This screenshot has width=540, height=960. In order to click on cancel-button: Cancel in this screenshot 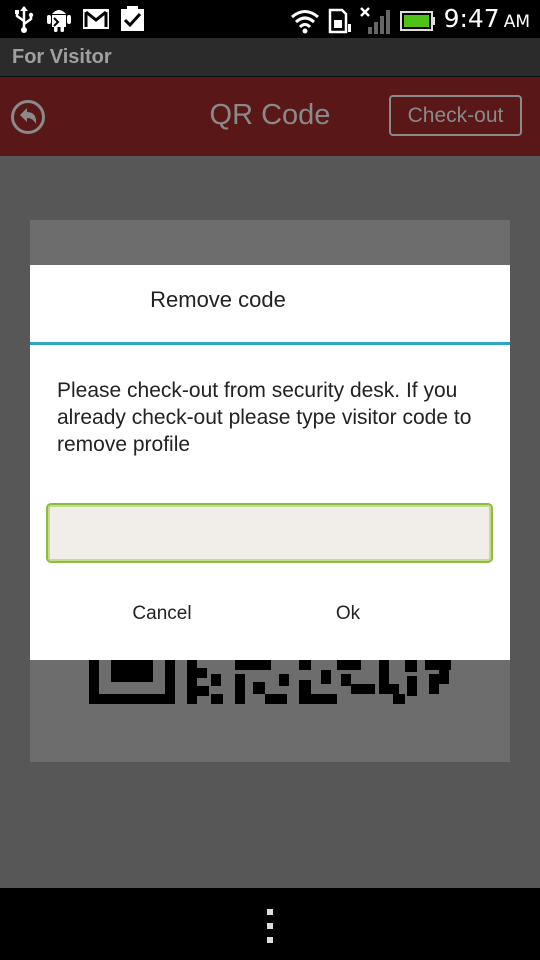, I will do `click(162, 614)`.